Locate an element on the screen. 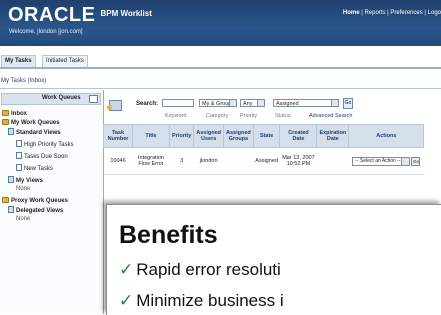 This screenshot has height=315, width=441. search-label: Search: is located at coordinates (147, 104).